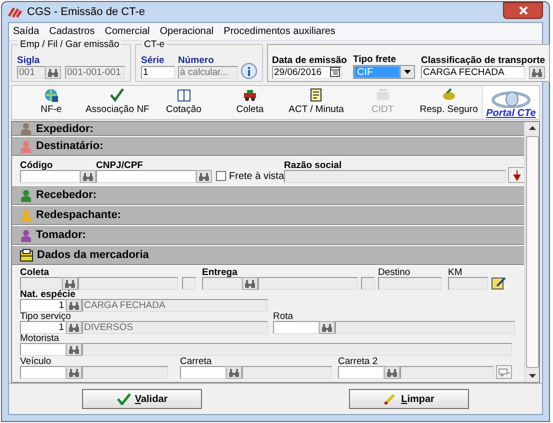 The image size is (553, 423). Describe the element at coordinates (70, 44) in the screenshot. I see `group-legend: Emp / Fil / Gar emissão` at that location.